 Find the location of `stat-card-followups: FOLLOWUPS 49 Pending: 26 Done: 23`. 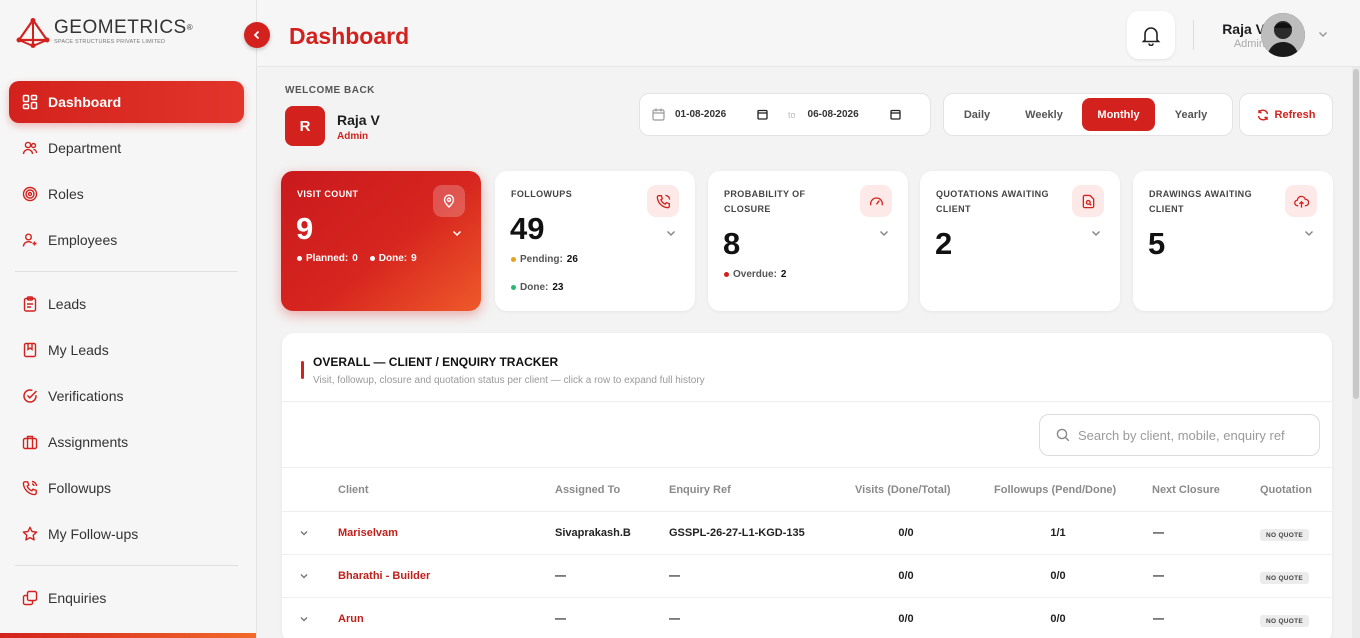

stat-card-followups: FOLLOWUPS 49 Pending: 26 Done: 23 is located at coordinates (595, 241).